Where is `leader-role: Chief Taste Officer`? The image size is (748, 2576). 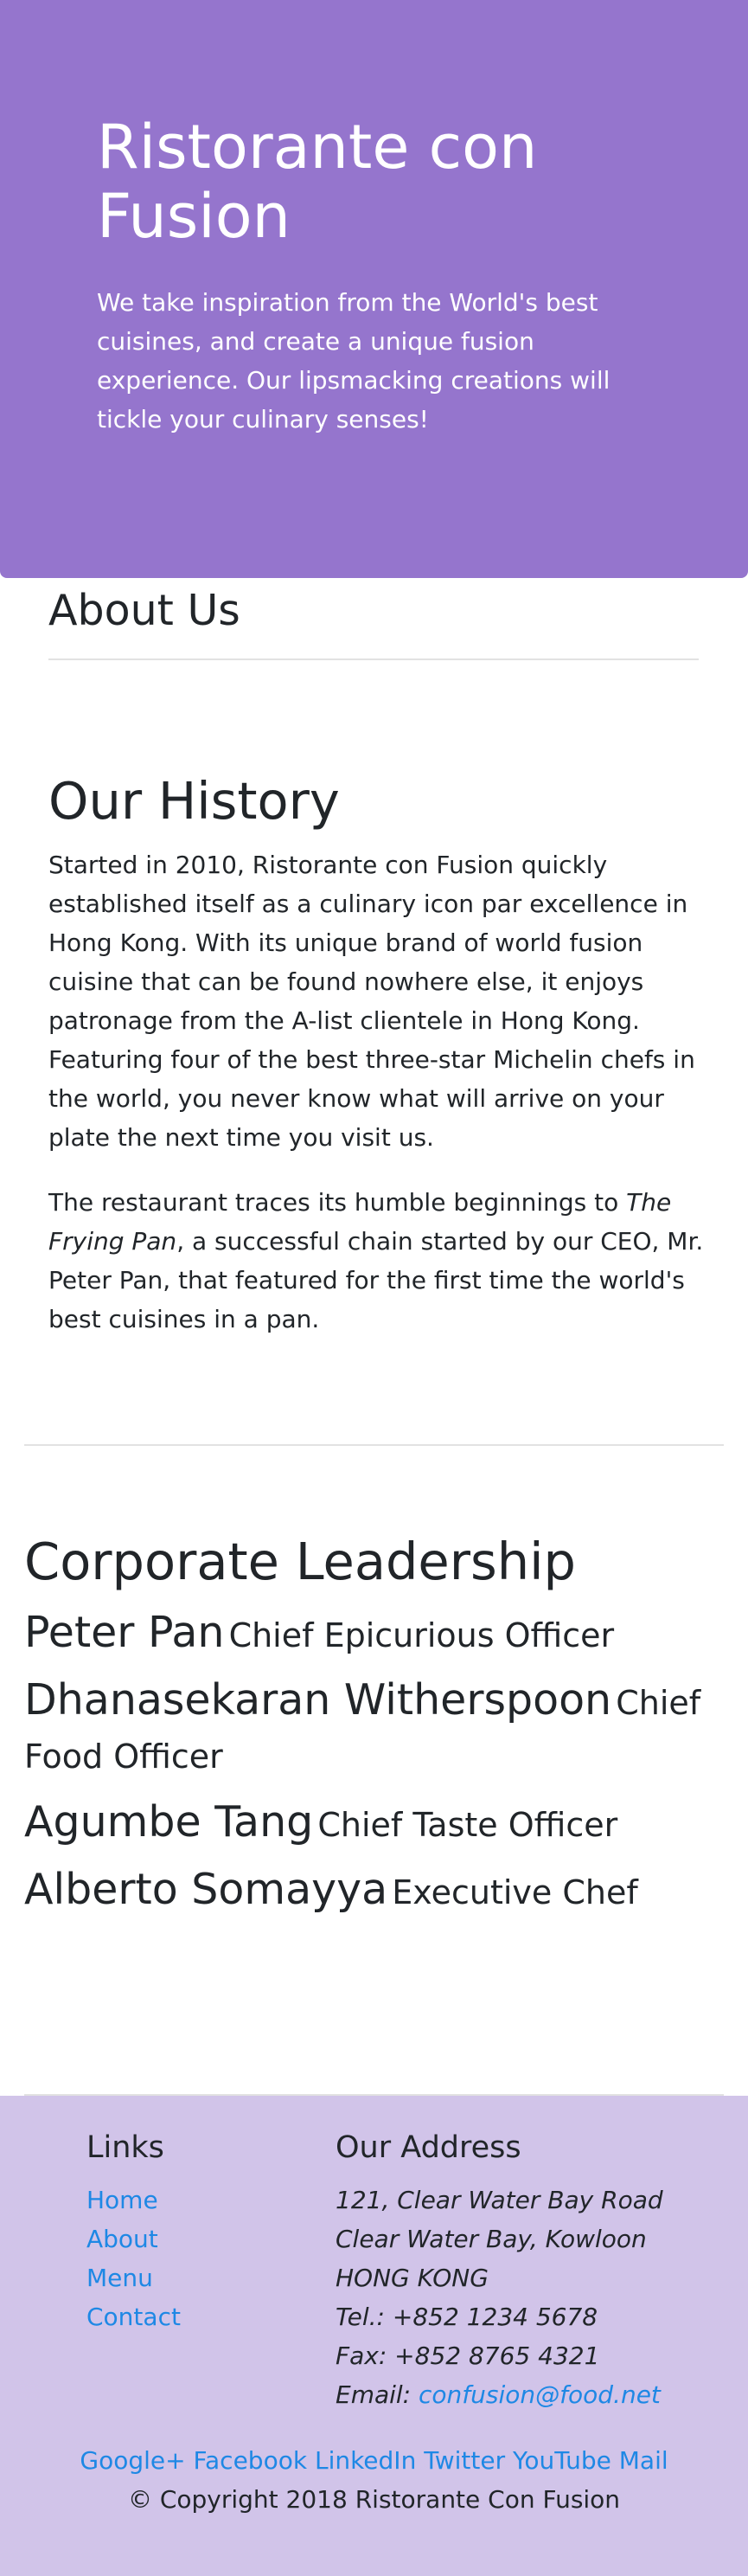
leader-role: Chief Taste Officer is located at coordinates (467, 1825).